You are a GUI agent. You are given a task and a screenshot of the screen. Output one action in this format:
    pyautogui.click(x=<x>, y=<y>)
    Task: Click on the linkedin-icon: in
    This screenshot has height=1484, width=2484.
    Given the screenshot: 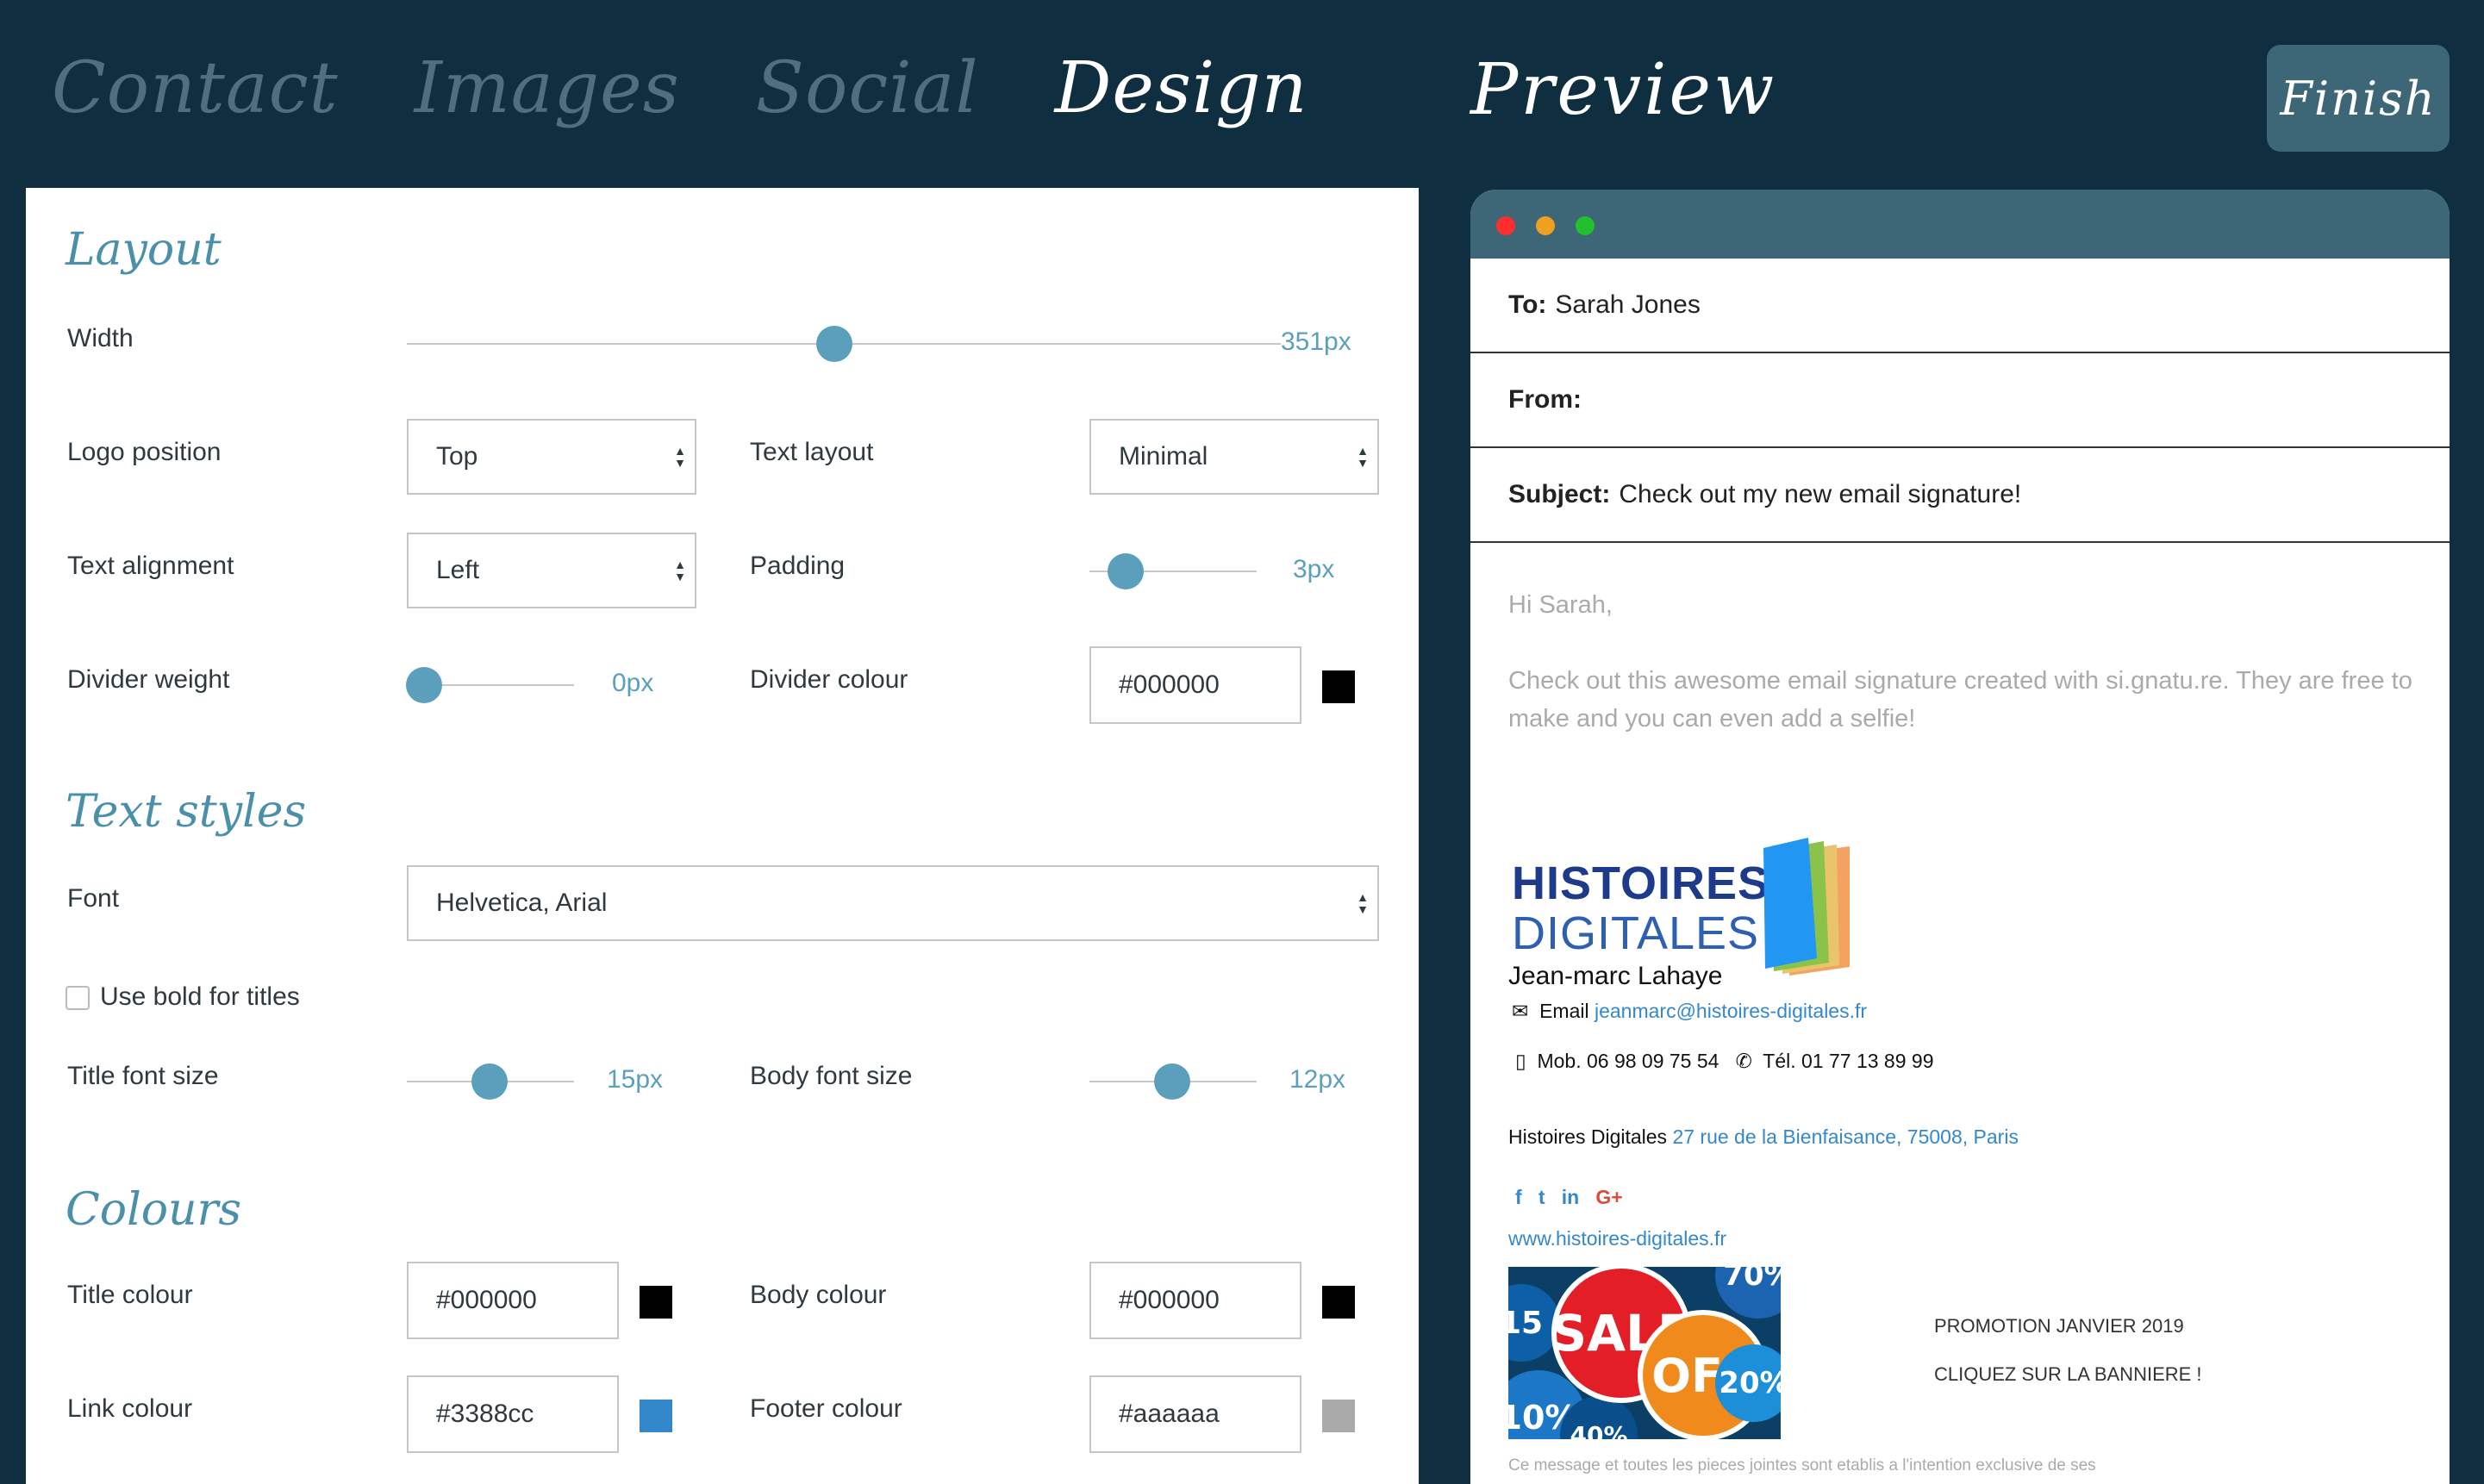 What is the action you would take?
    pyautogui.click(x=1570, y=1197)
    